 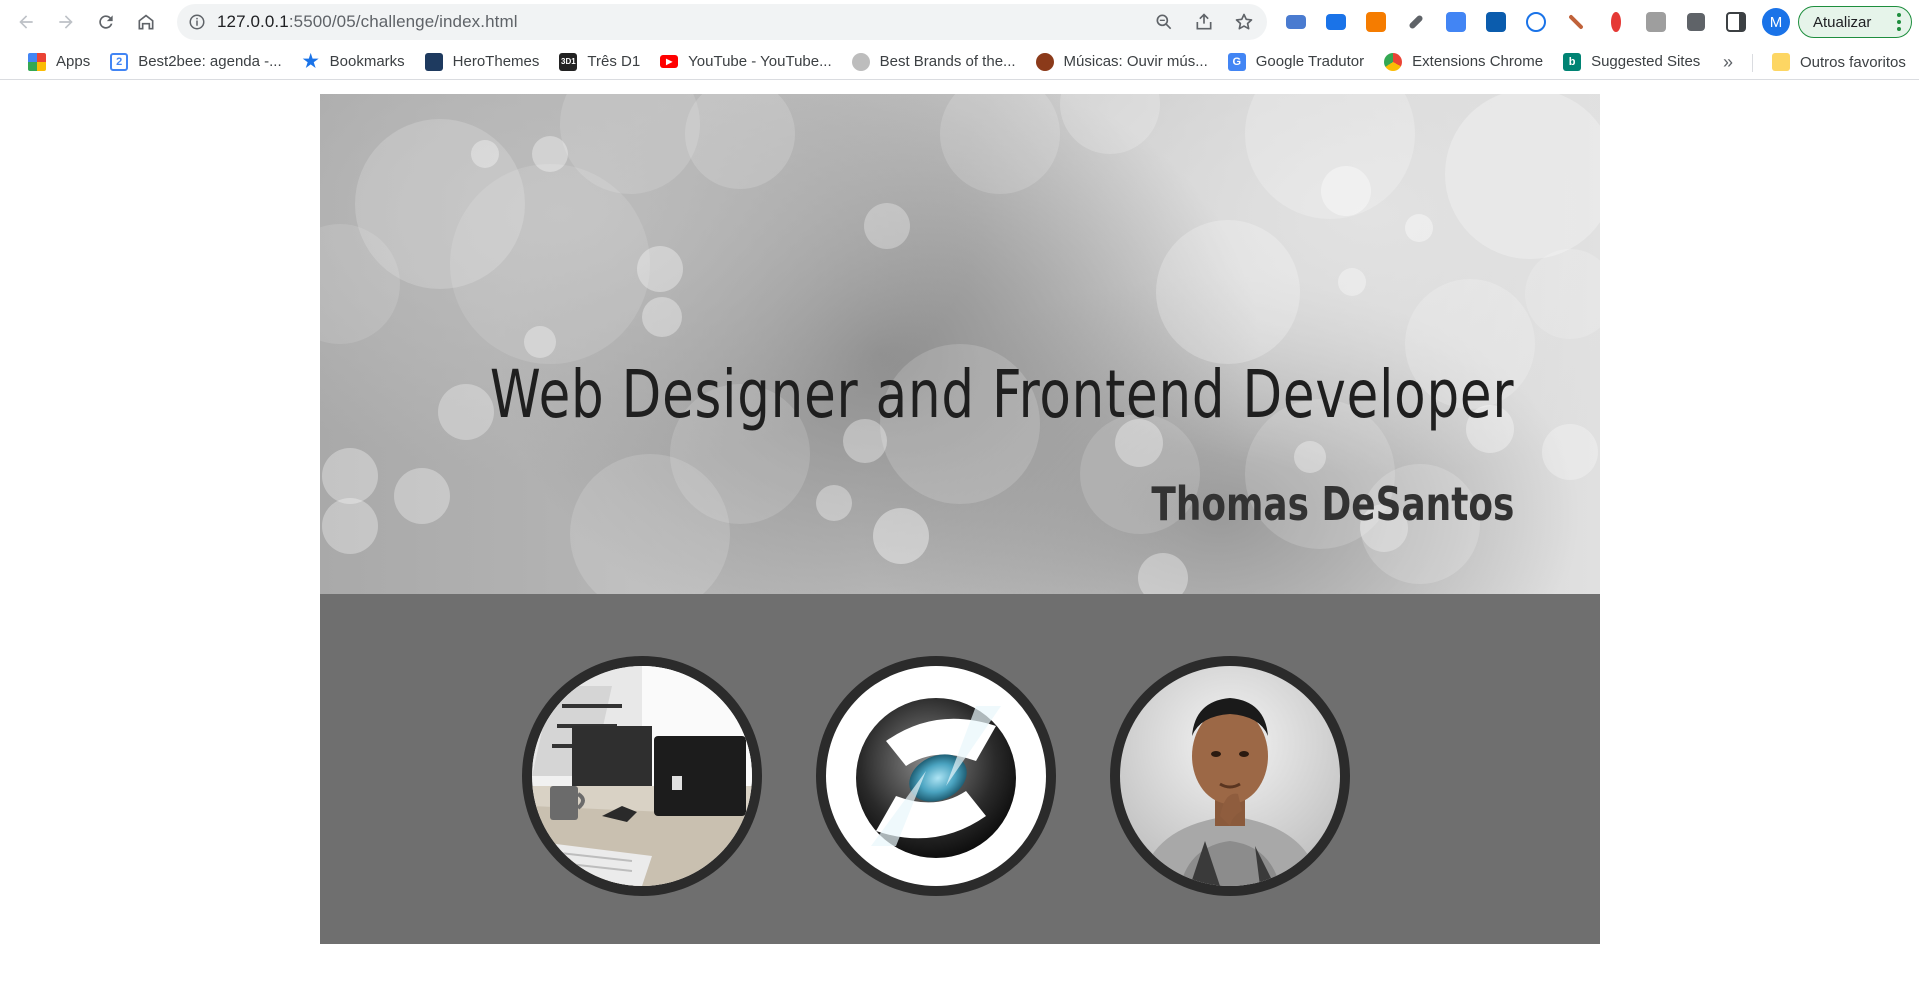 What do you see at coordinates (1781, 62) in the screenshot?
I see `folder-icon` at bounding box center [1781, 62].